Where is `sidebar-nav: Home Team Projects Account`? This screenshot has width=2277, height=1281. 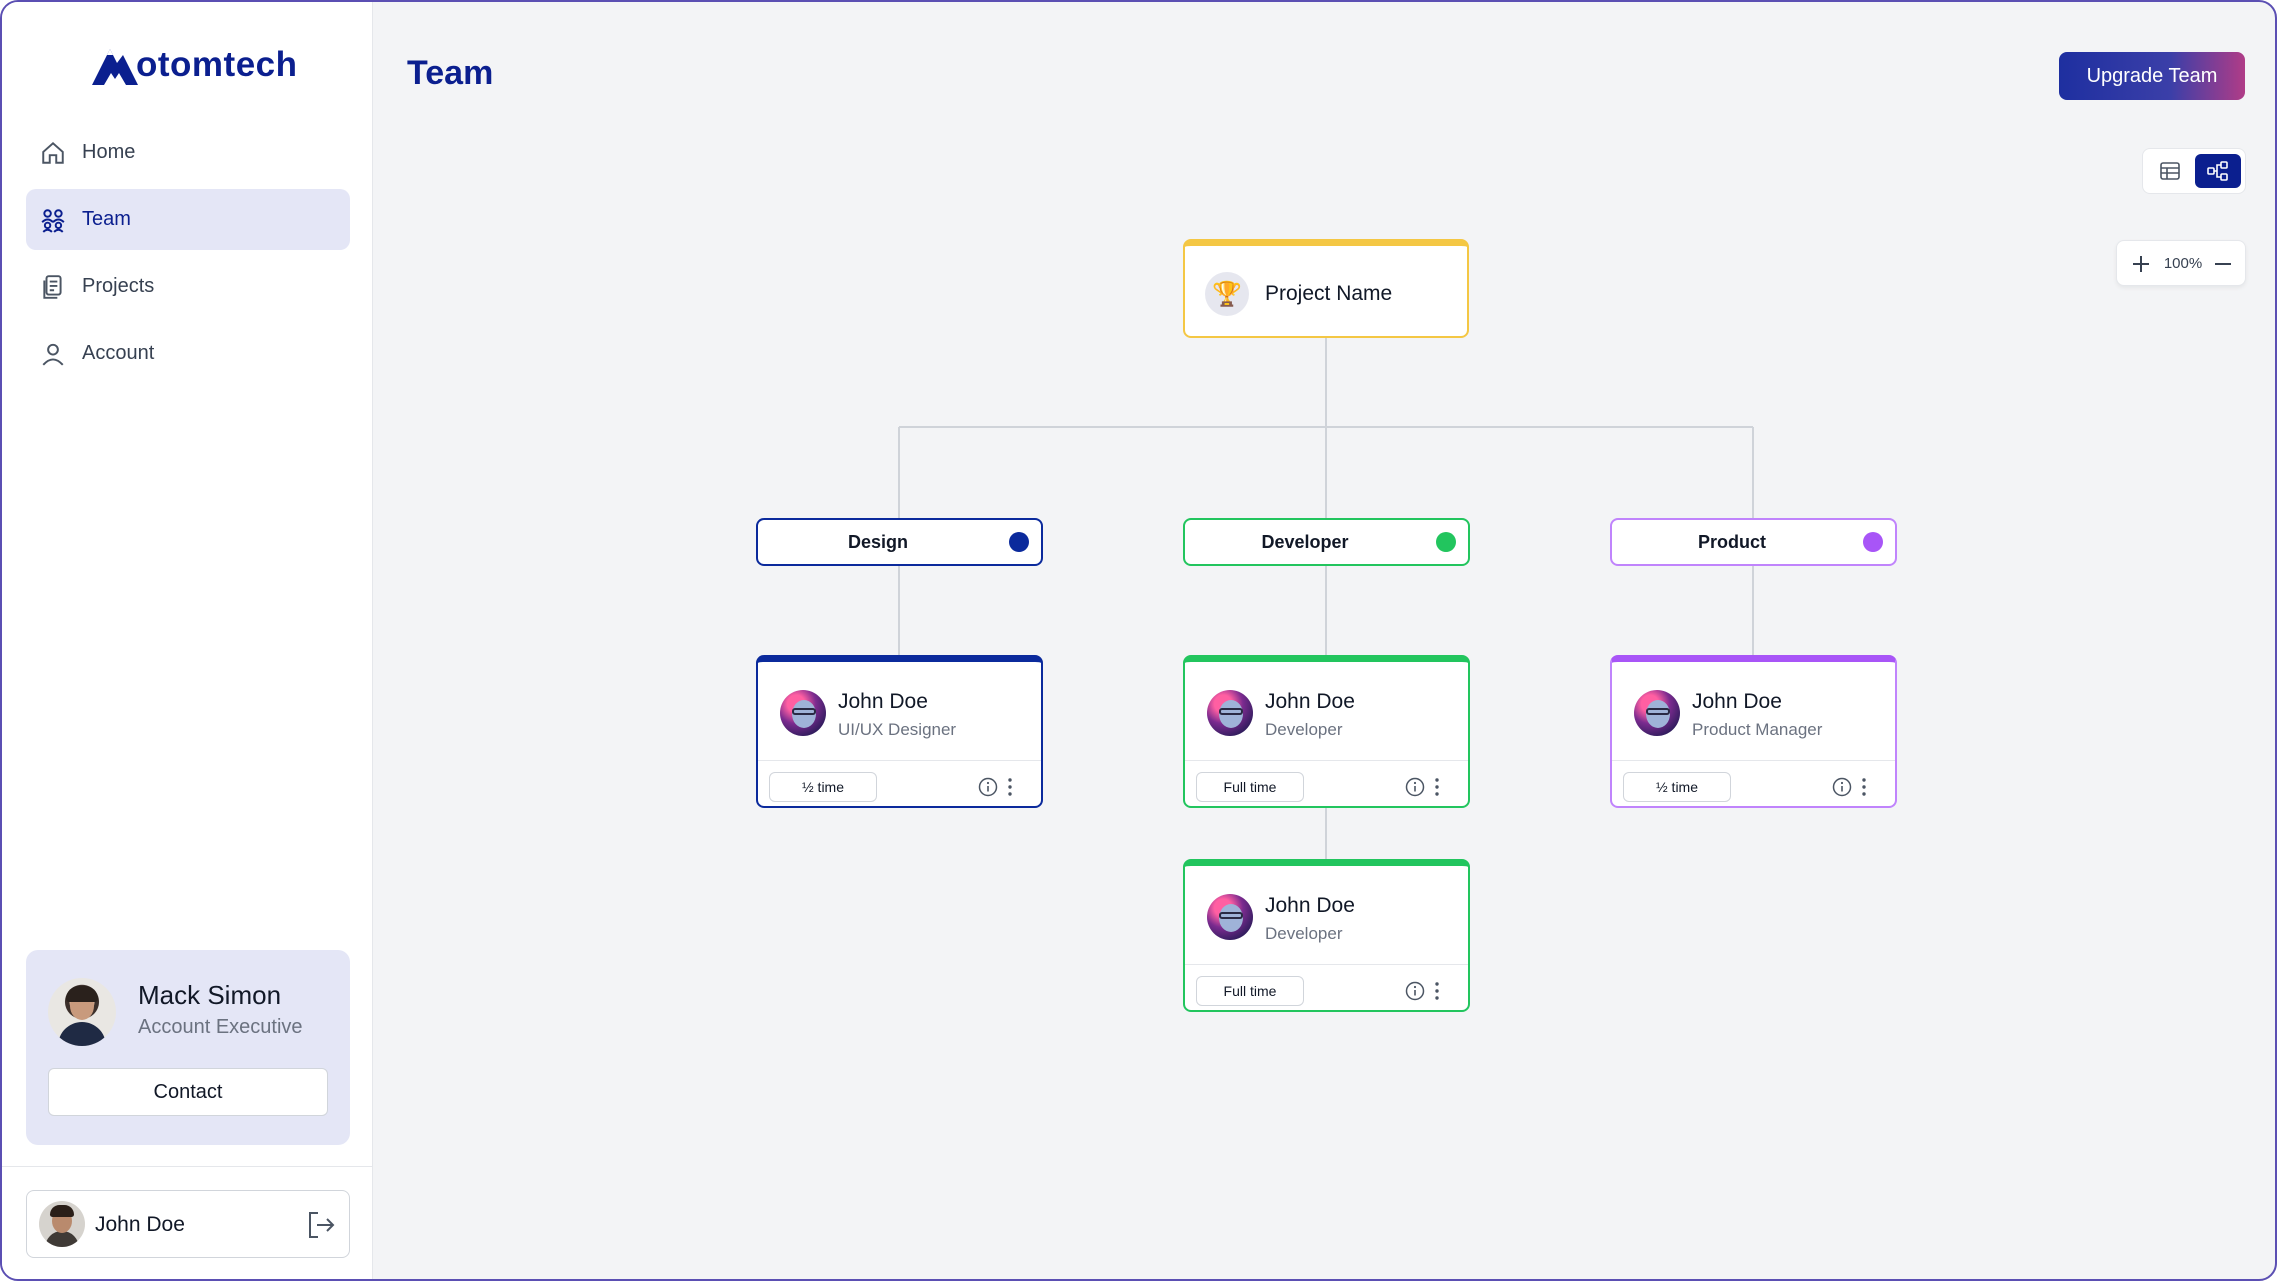 sidebar-nav: Home Team Projects Account is located at coordinates (188, 256).